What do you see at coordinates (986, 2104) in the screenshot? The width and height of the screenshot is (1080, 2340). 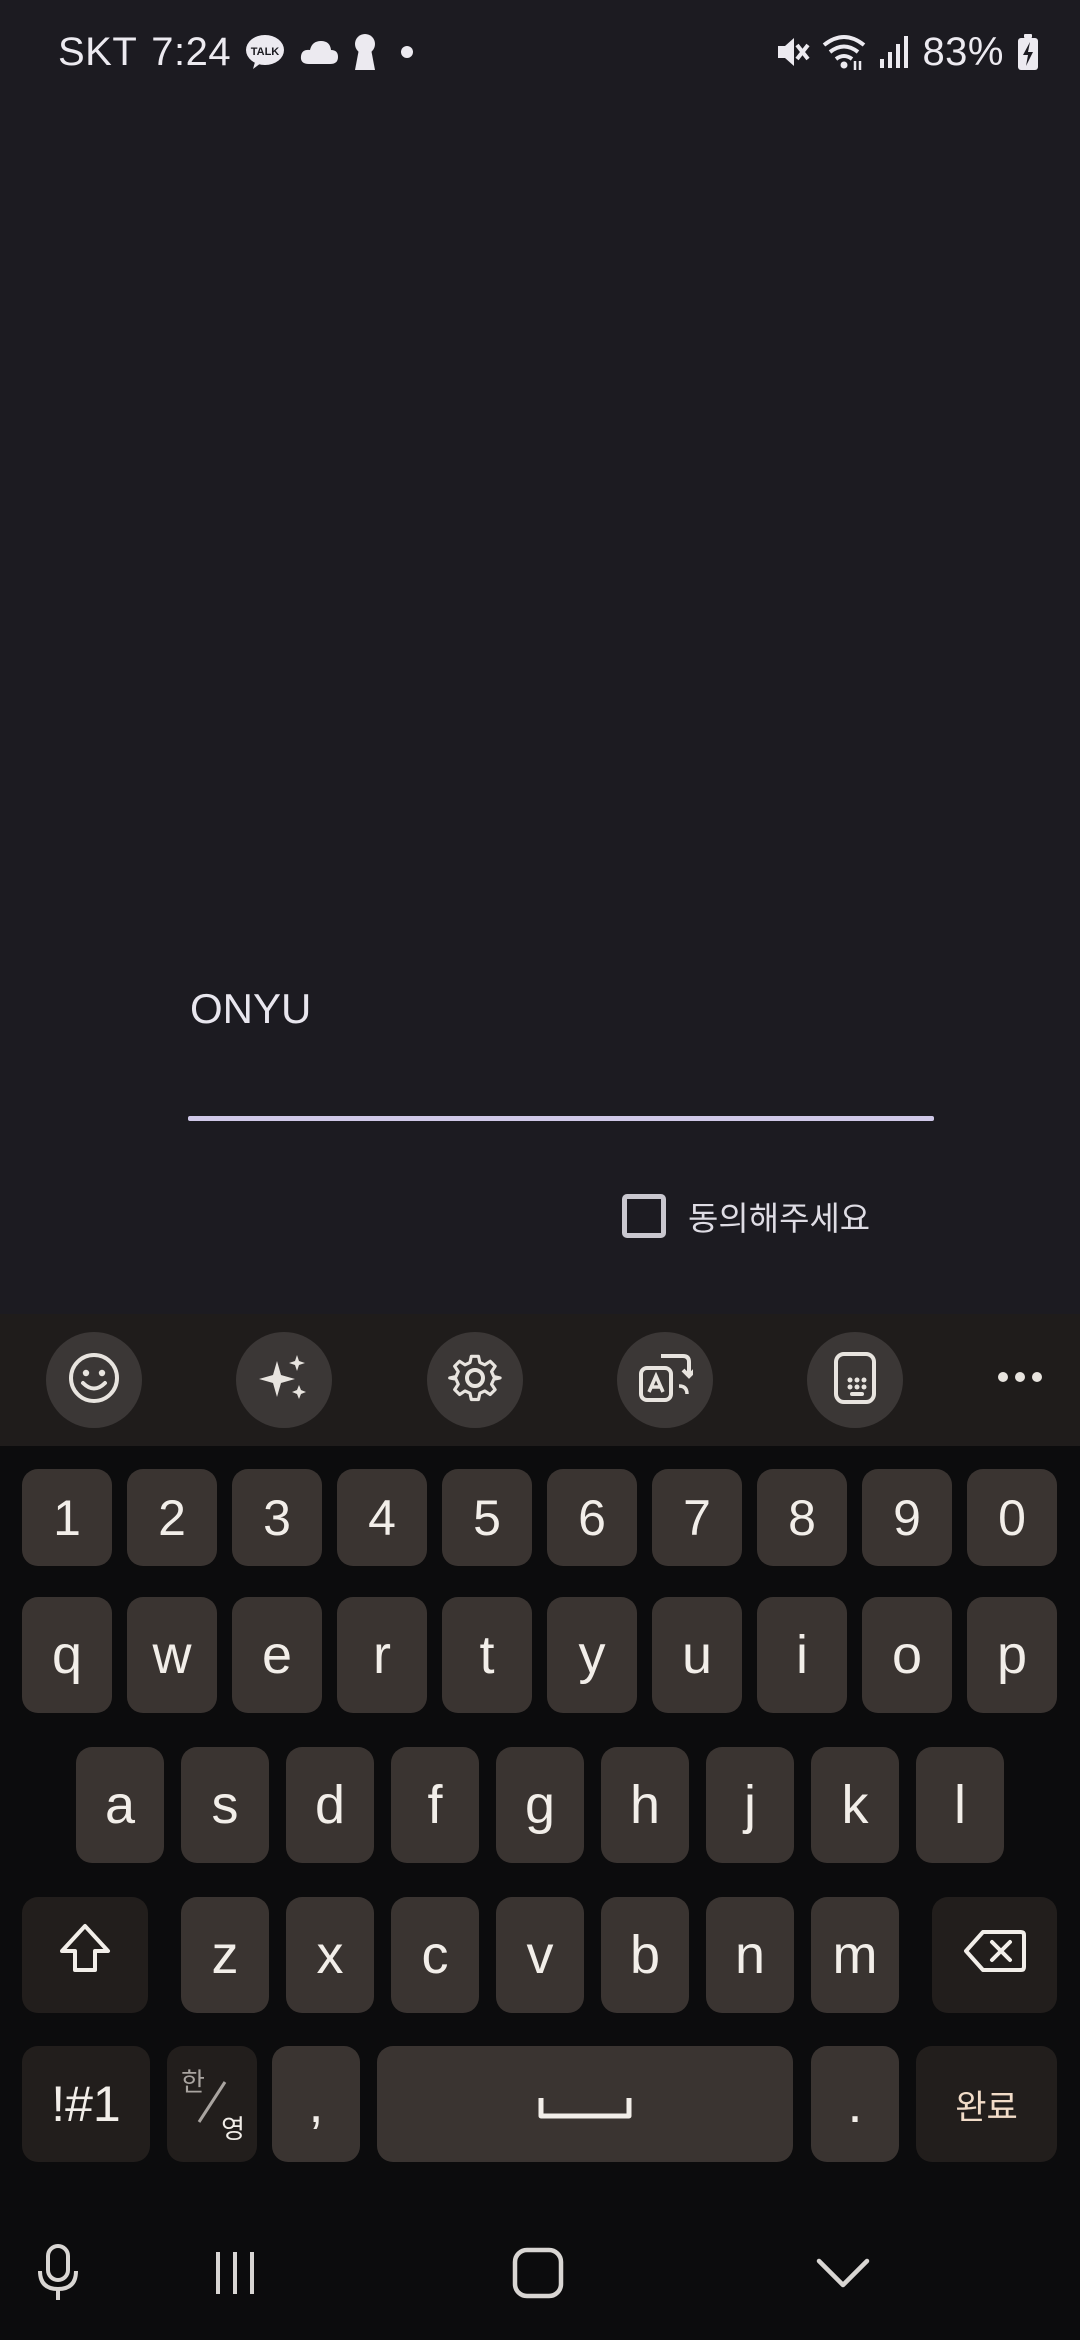 I see `done-key: 완료` at bounding box center [986, 2104].